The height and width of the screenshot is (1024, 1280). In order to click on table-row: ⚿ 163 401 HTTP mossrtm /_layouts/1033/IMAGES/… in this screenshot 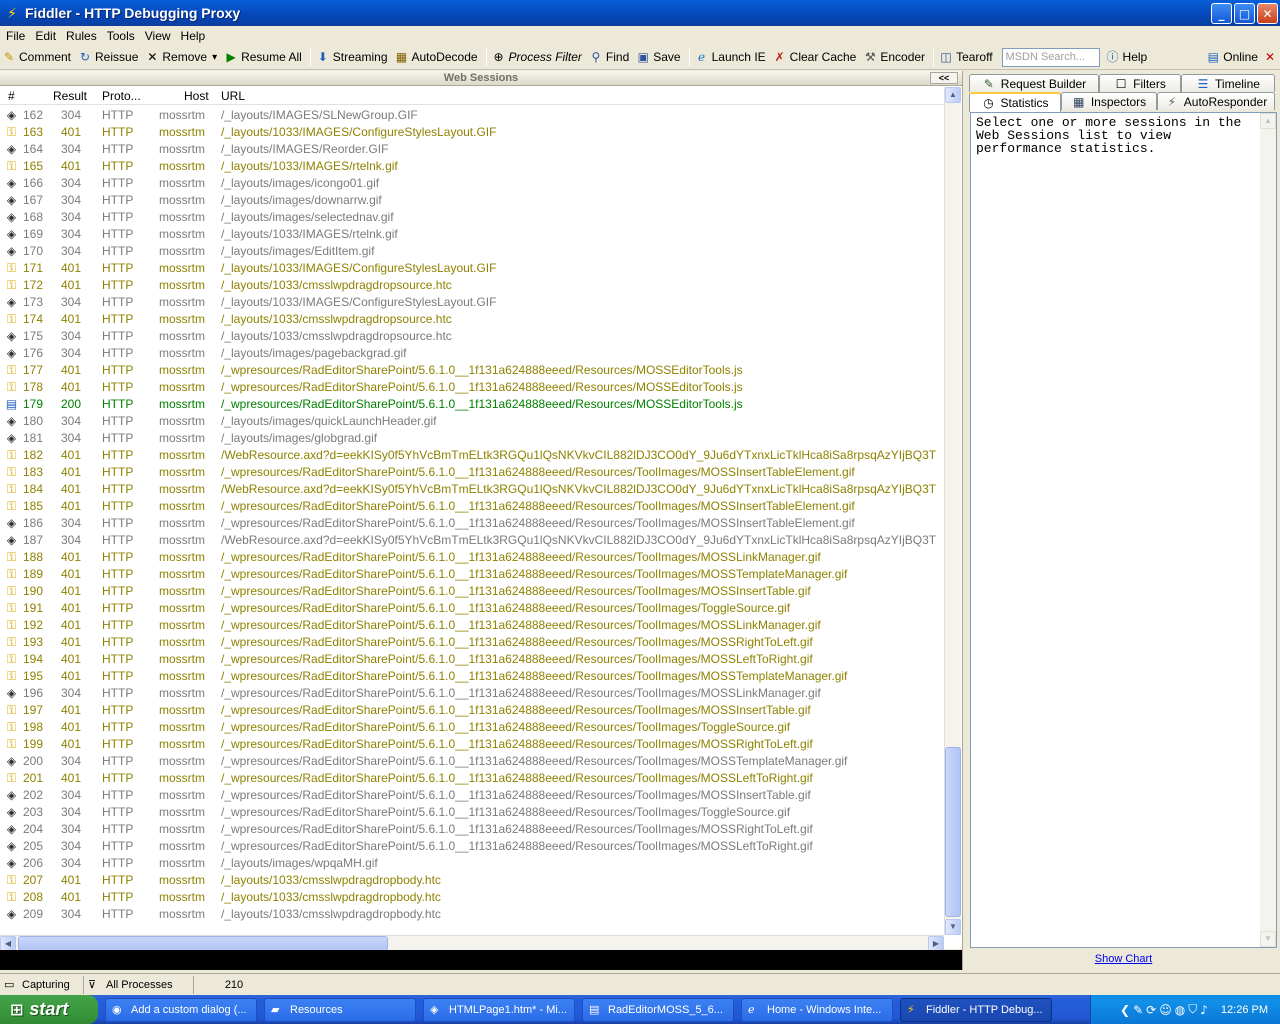, I will do `click(472, 132)`.